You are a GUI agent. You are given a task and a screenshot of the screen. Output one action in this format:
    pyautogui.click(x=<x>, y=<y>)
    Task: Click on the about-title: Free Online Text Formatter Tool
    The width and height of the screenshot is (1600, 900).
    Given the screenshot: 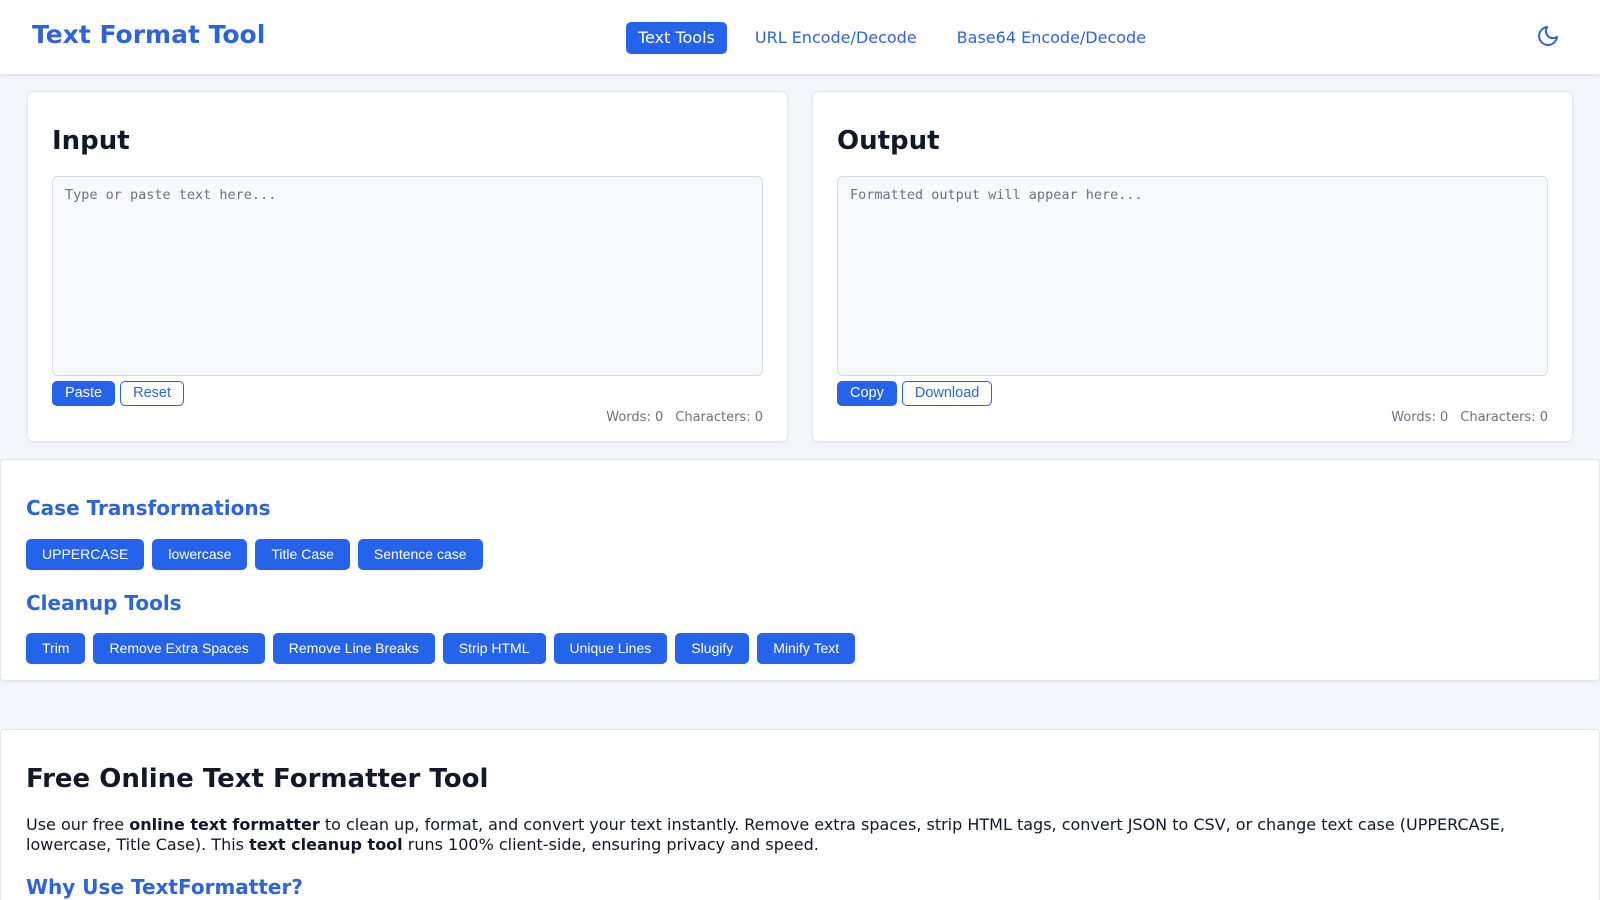 What is the action you would take?
    pyautogui.click(x=257, y=779)
    